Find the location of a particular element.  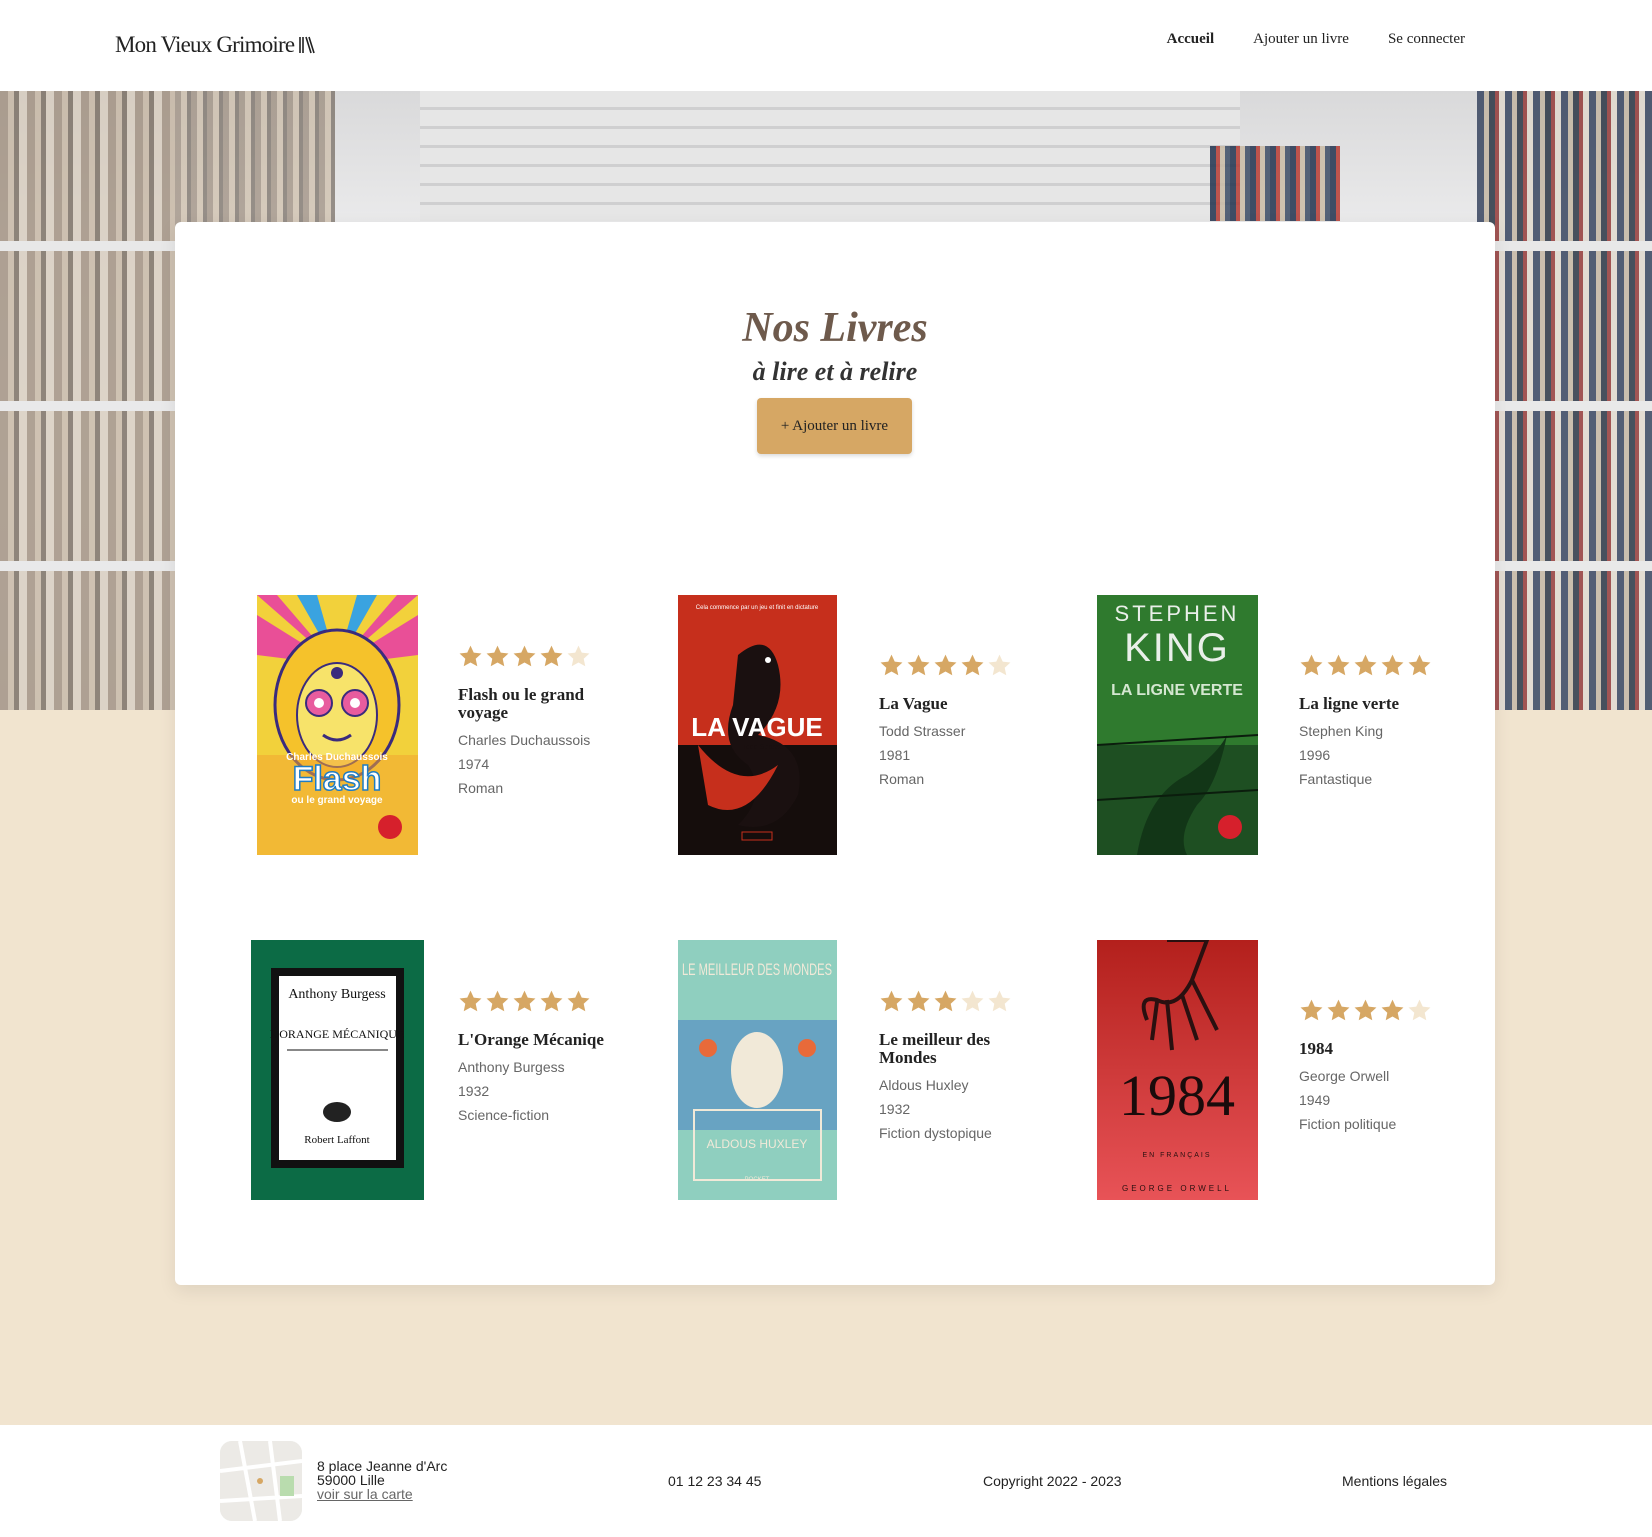

page-subtitle: à lire et à relire is located at coordinates (835, 371).